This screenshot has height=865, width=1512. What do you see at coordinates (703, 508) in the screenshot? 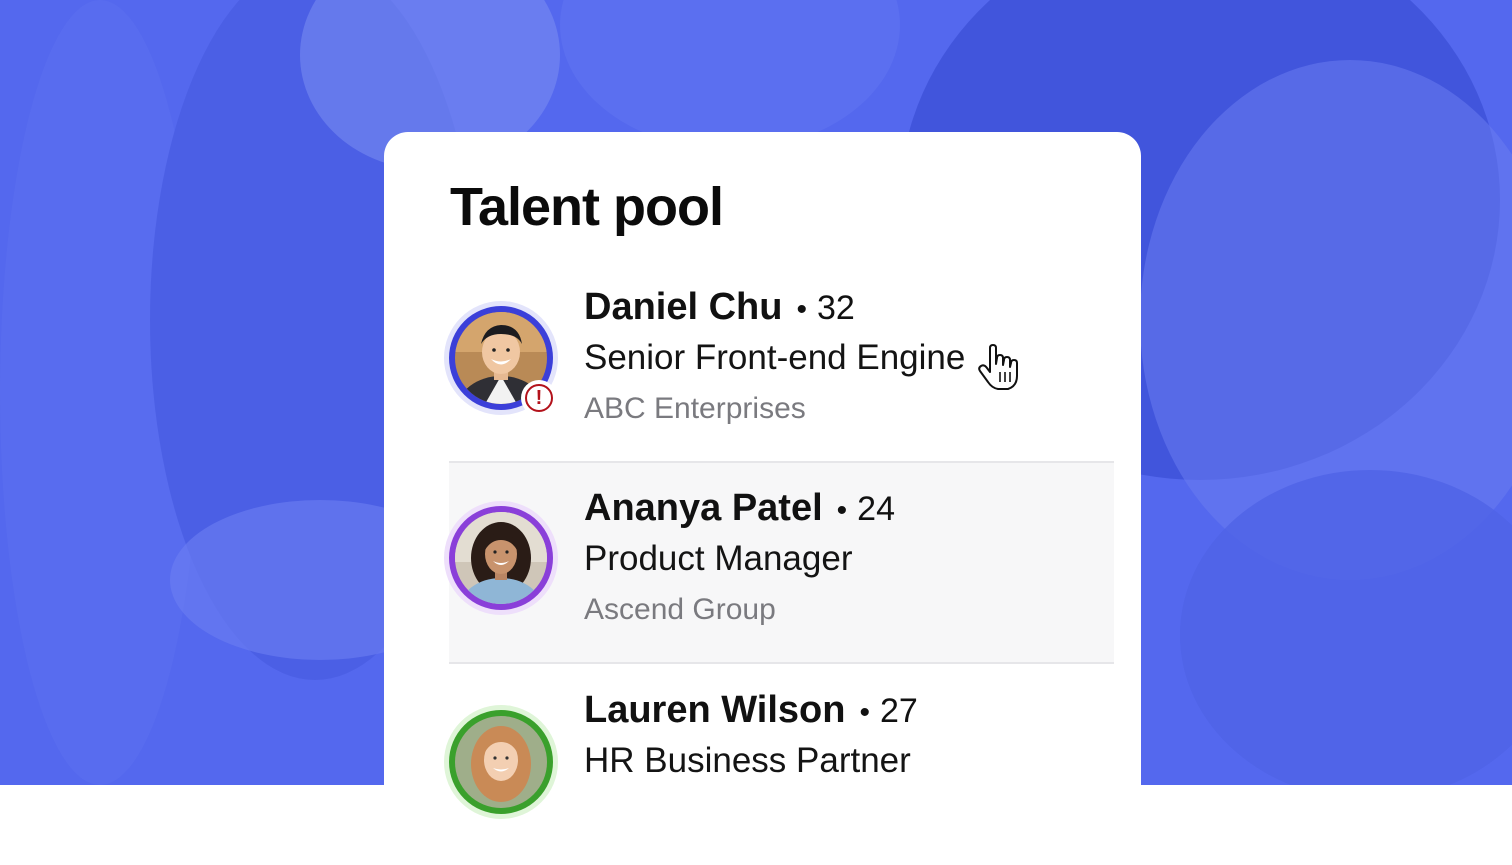
I see `candidate-name: Ananya Patel` at bounding box center [703, 508].